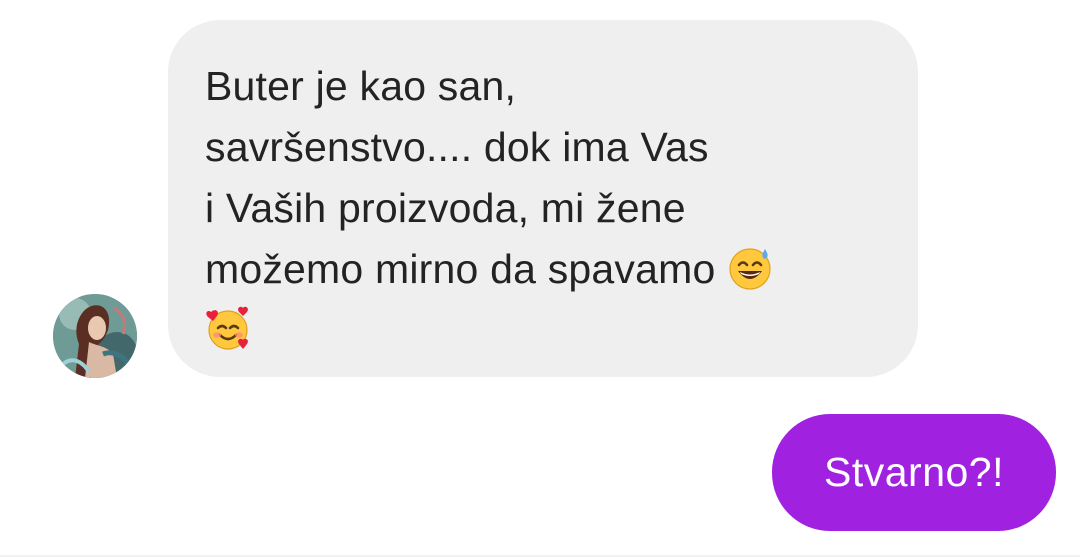  I want to click on message-line-with-emoji: možemo mirno da spavamo, so click(543, 269).